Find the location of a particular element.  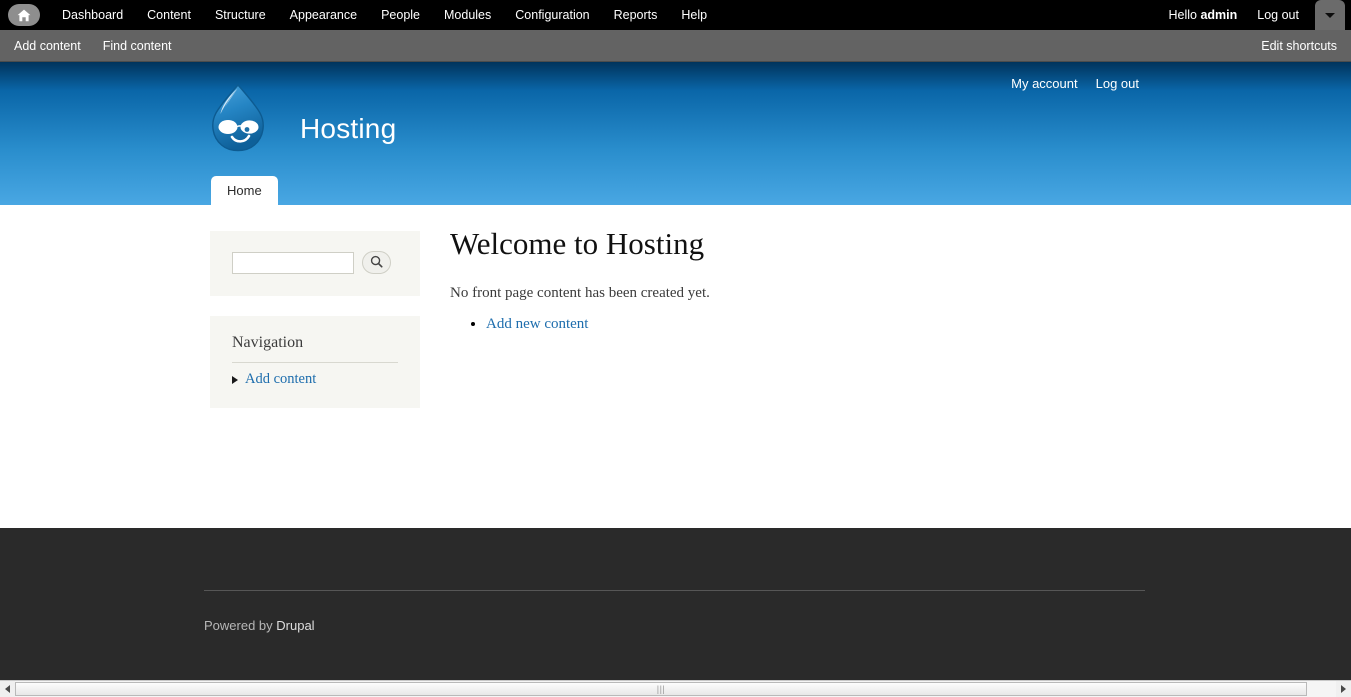

my-account-link: My account is located at coordinates (1044, 83).